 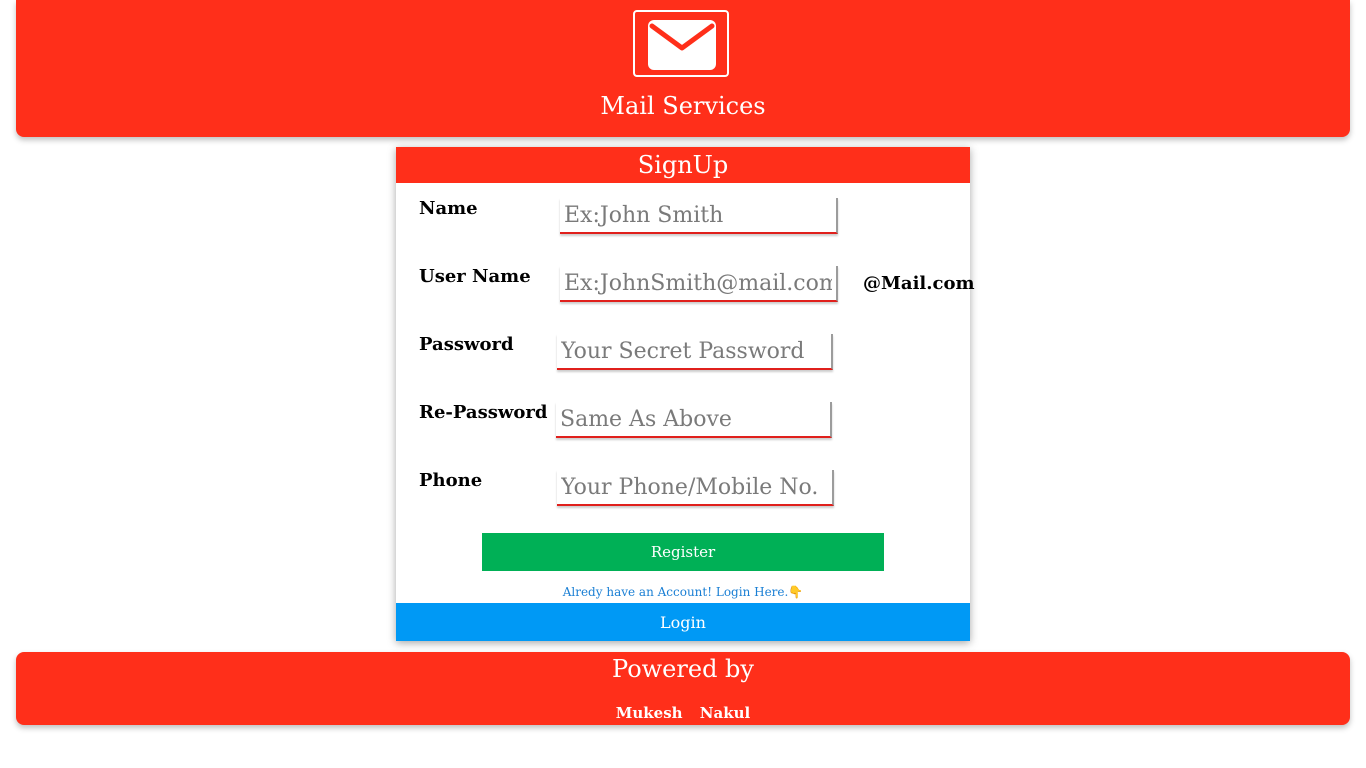 What do you see at coordinates (483, 412) in the screenshot?
I see `repassword-label: Re-Password` at bounding box center [483, 412].